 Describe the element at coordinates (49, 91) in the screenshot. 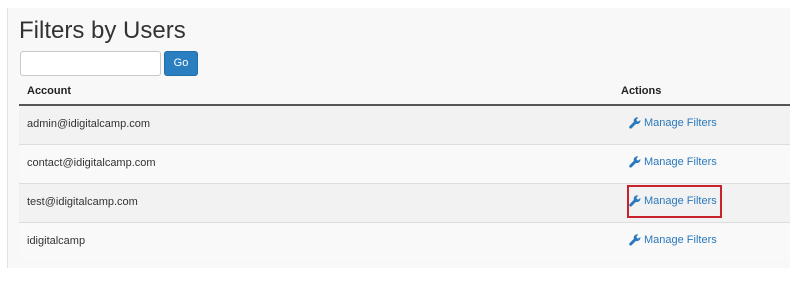

I see `column-header-account: Account` at that location.